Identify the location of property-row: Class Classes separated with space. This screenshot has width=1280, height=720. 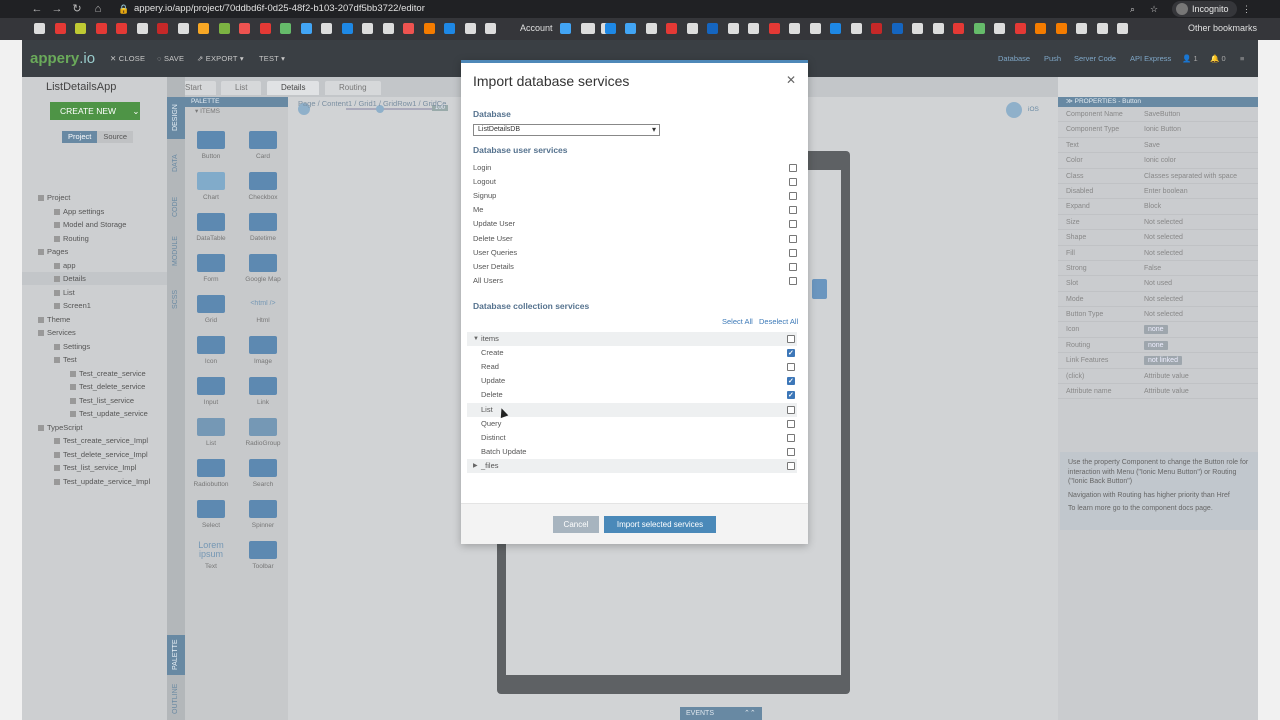
(1158, 176).